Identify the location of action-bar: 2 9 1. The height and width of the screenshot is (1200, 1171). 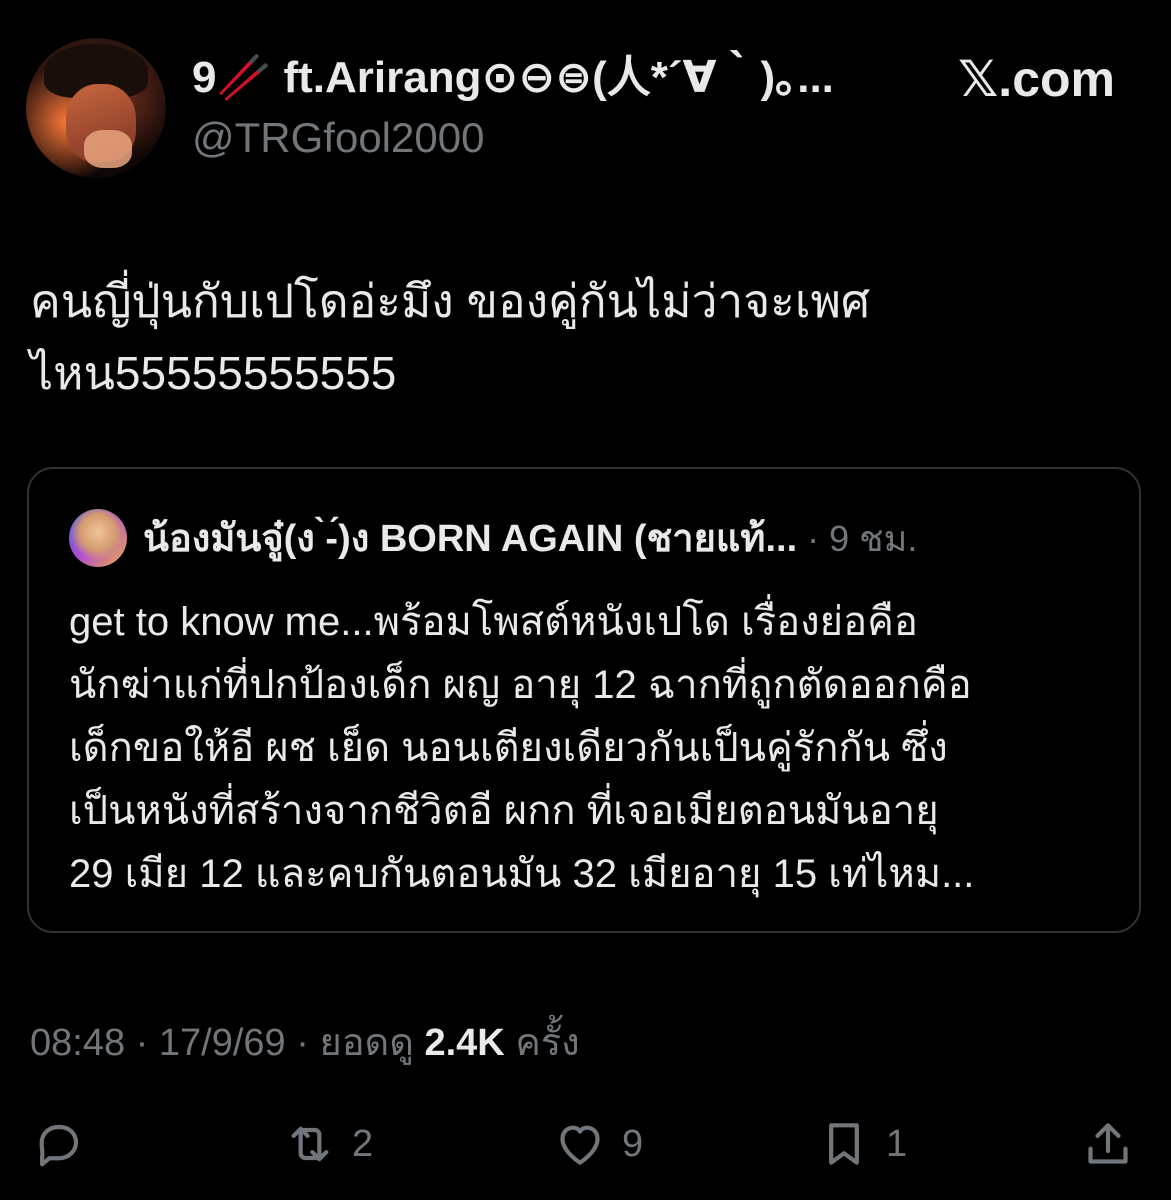
(585, 1144).